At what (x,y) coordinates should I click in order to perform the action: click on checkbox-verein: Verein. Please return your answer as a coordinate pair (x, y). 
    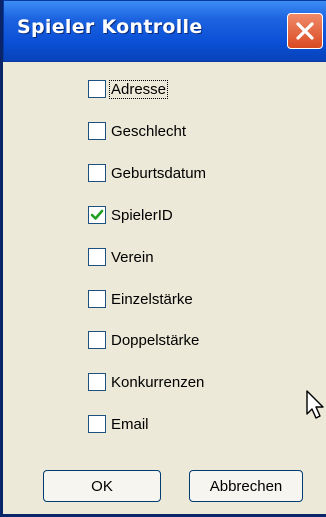
    Looking at the image, I should click on (121, 257).